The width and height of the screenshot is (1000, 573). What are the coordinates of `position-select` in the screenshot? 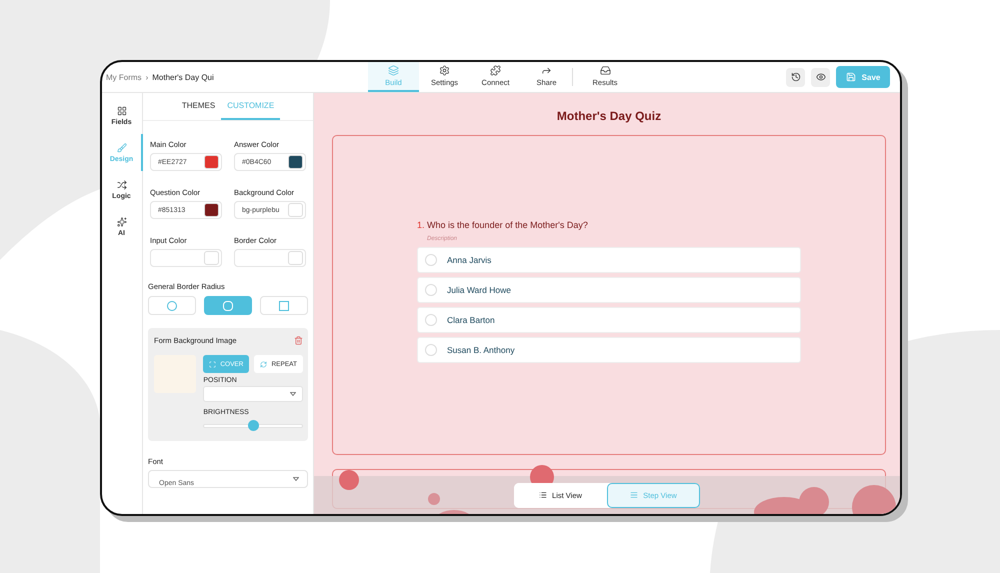 It's located at (253, 394).